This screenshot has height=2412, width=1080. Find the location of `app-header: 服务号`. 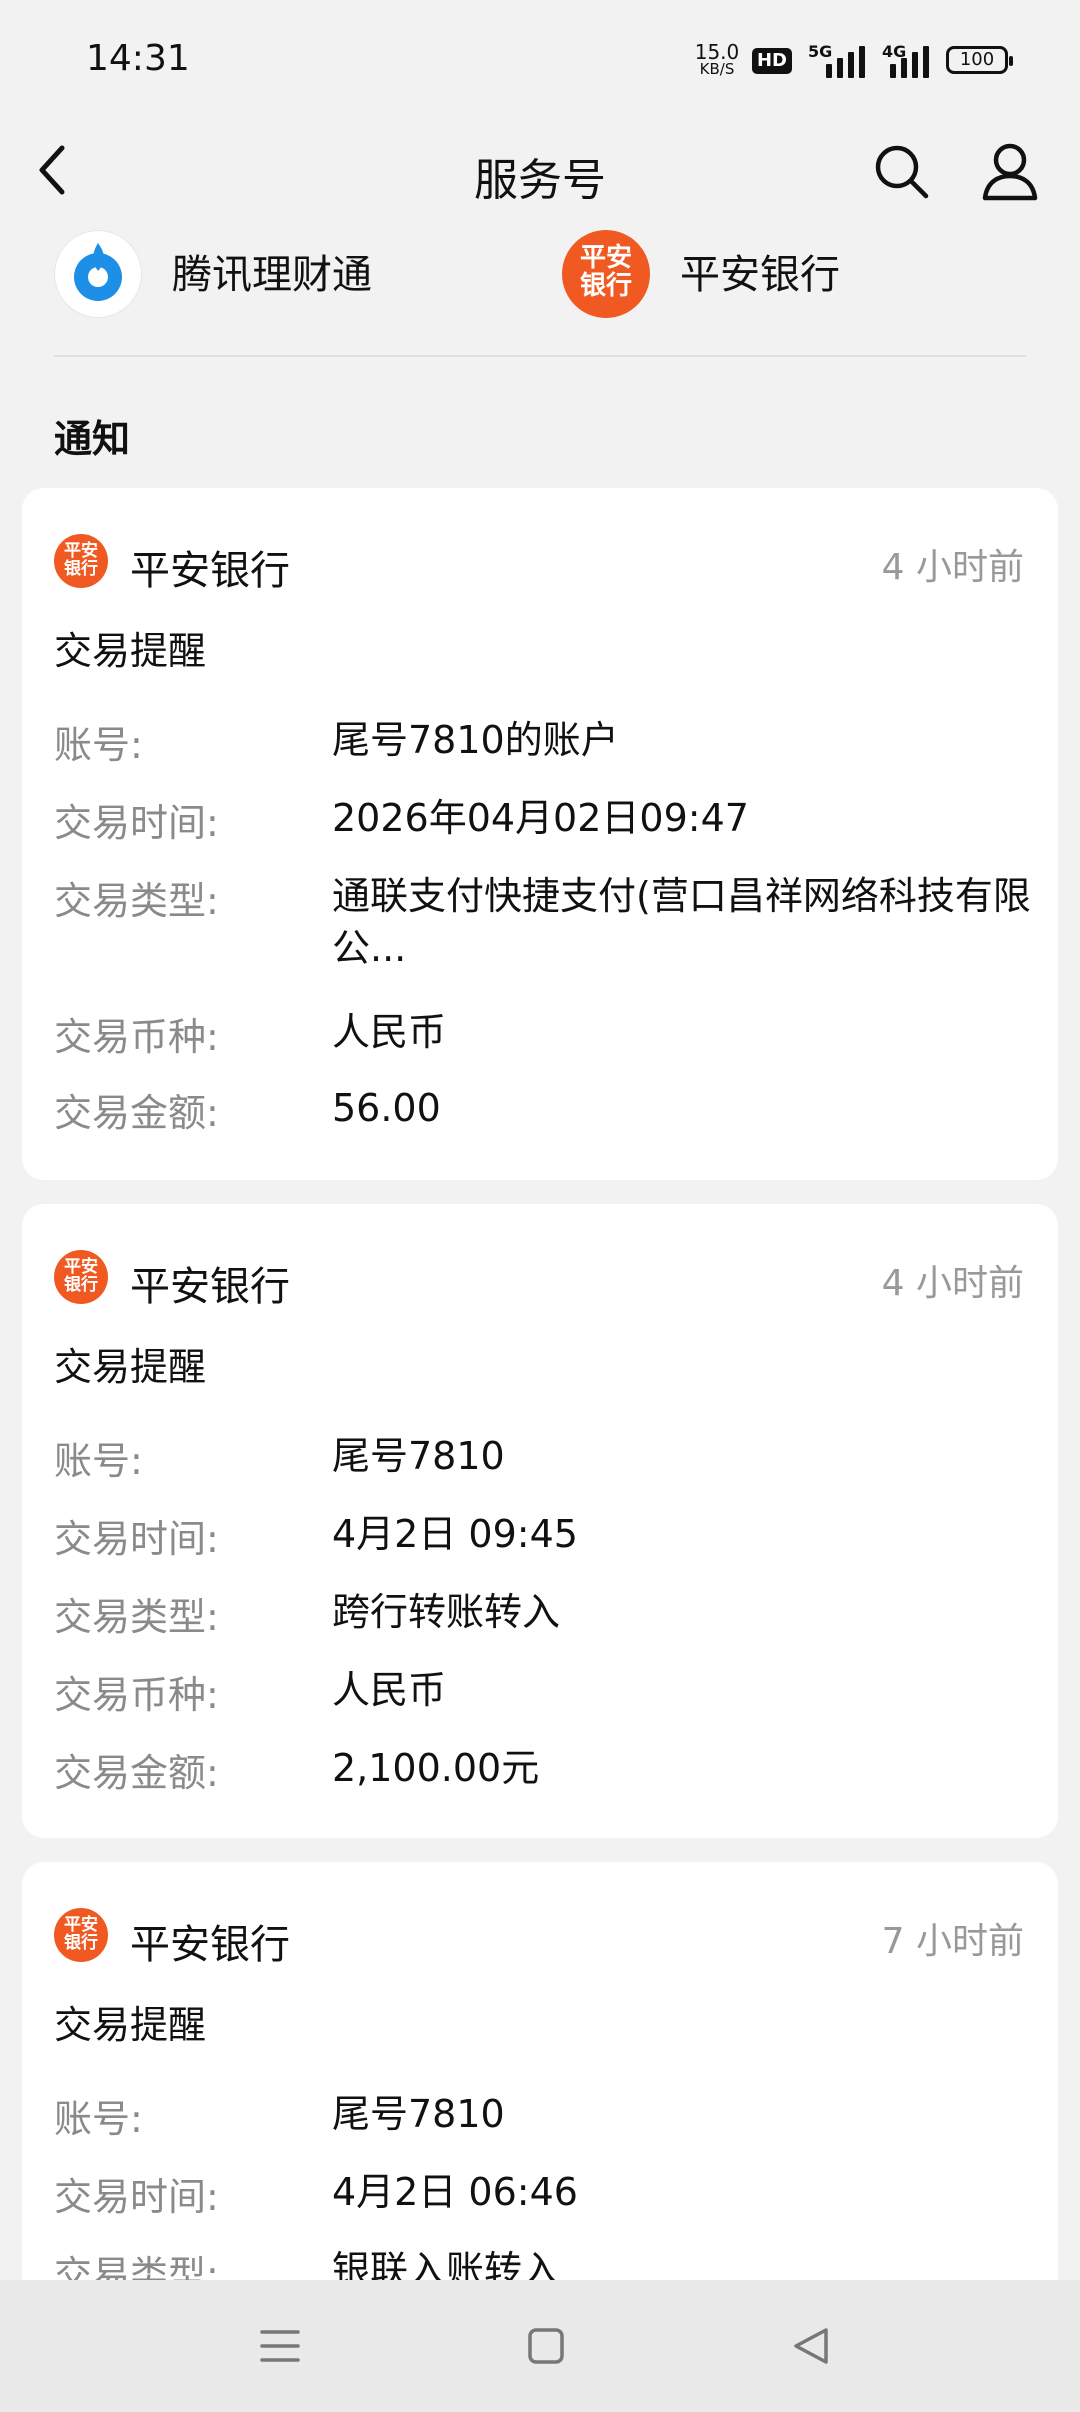

app-header: 服务号 is located at coordinates (540, 175).